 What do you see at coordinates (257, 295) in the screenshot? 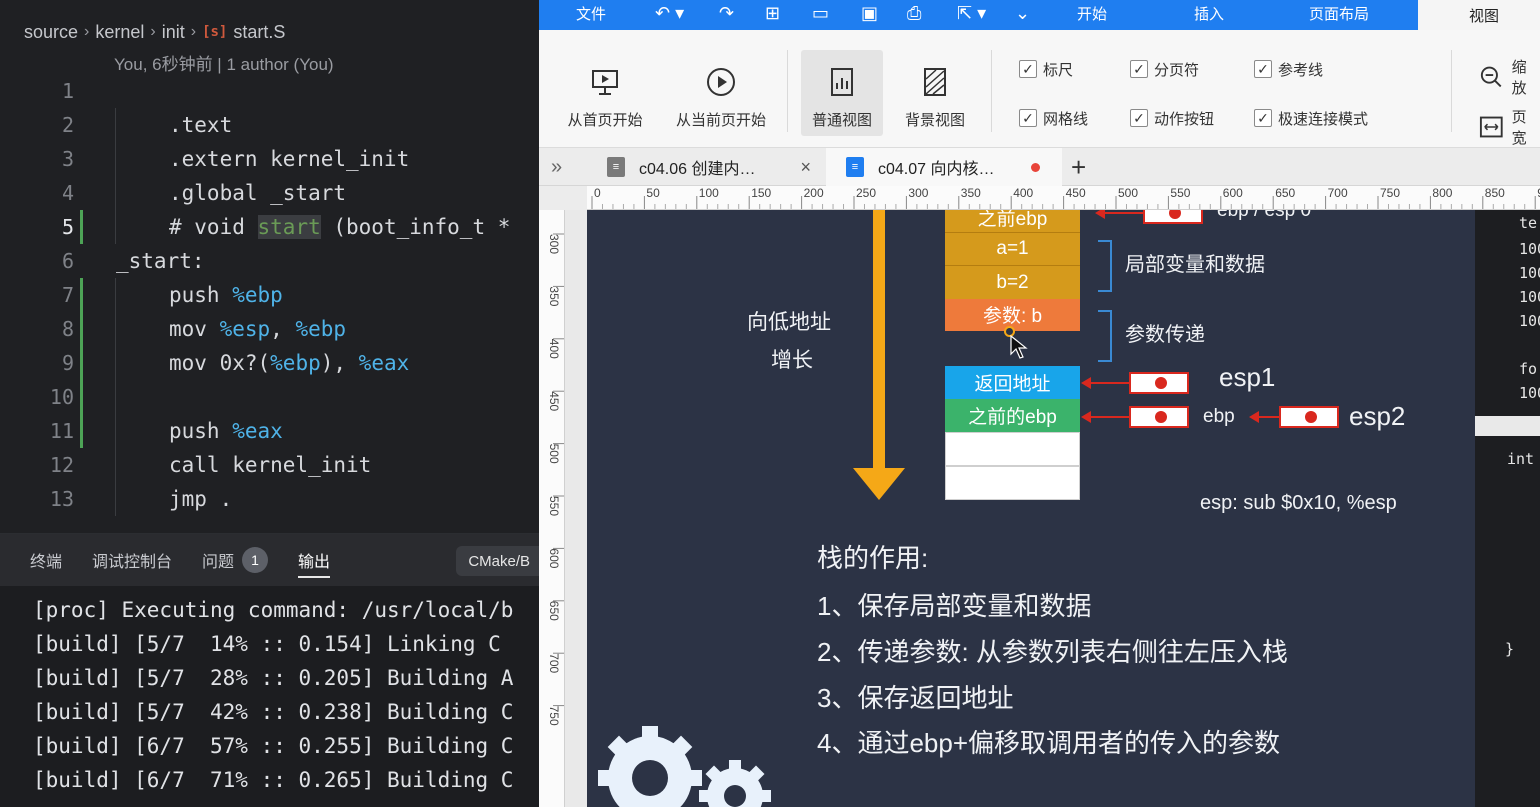
I see `register-token: %ebp` at bounding box center [257, 295].